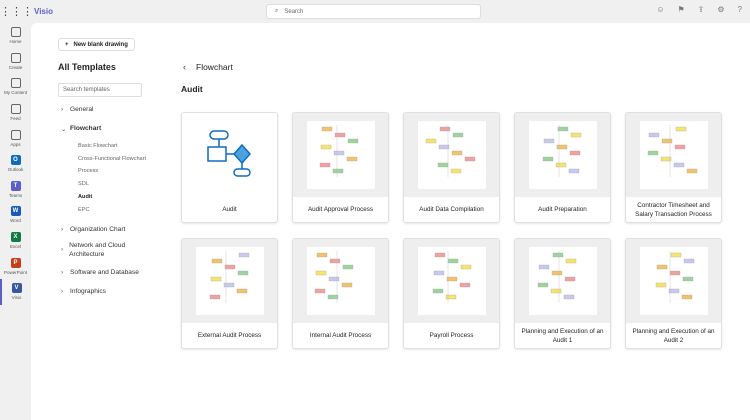 The height and width of the screenshot is (420, 750). I want to click on search-input: ⌕ Search, so click(373, 11).